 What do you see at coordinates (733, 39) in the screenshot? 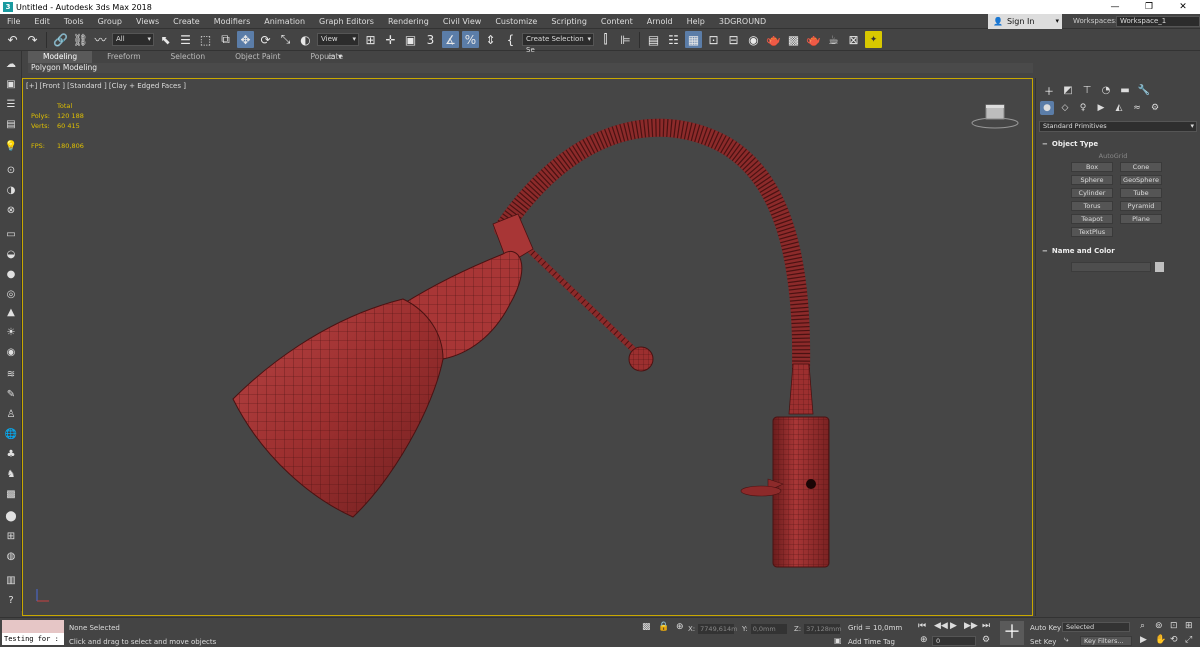
I see `schematic-view-icon: ⊟` at bounding box center [733, 39].